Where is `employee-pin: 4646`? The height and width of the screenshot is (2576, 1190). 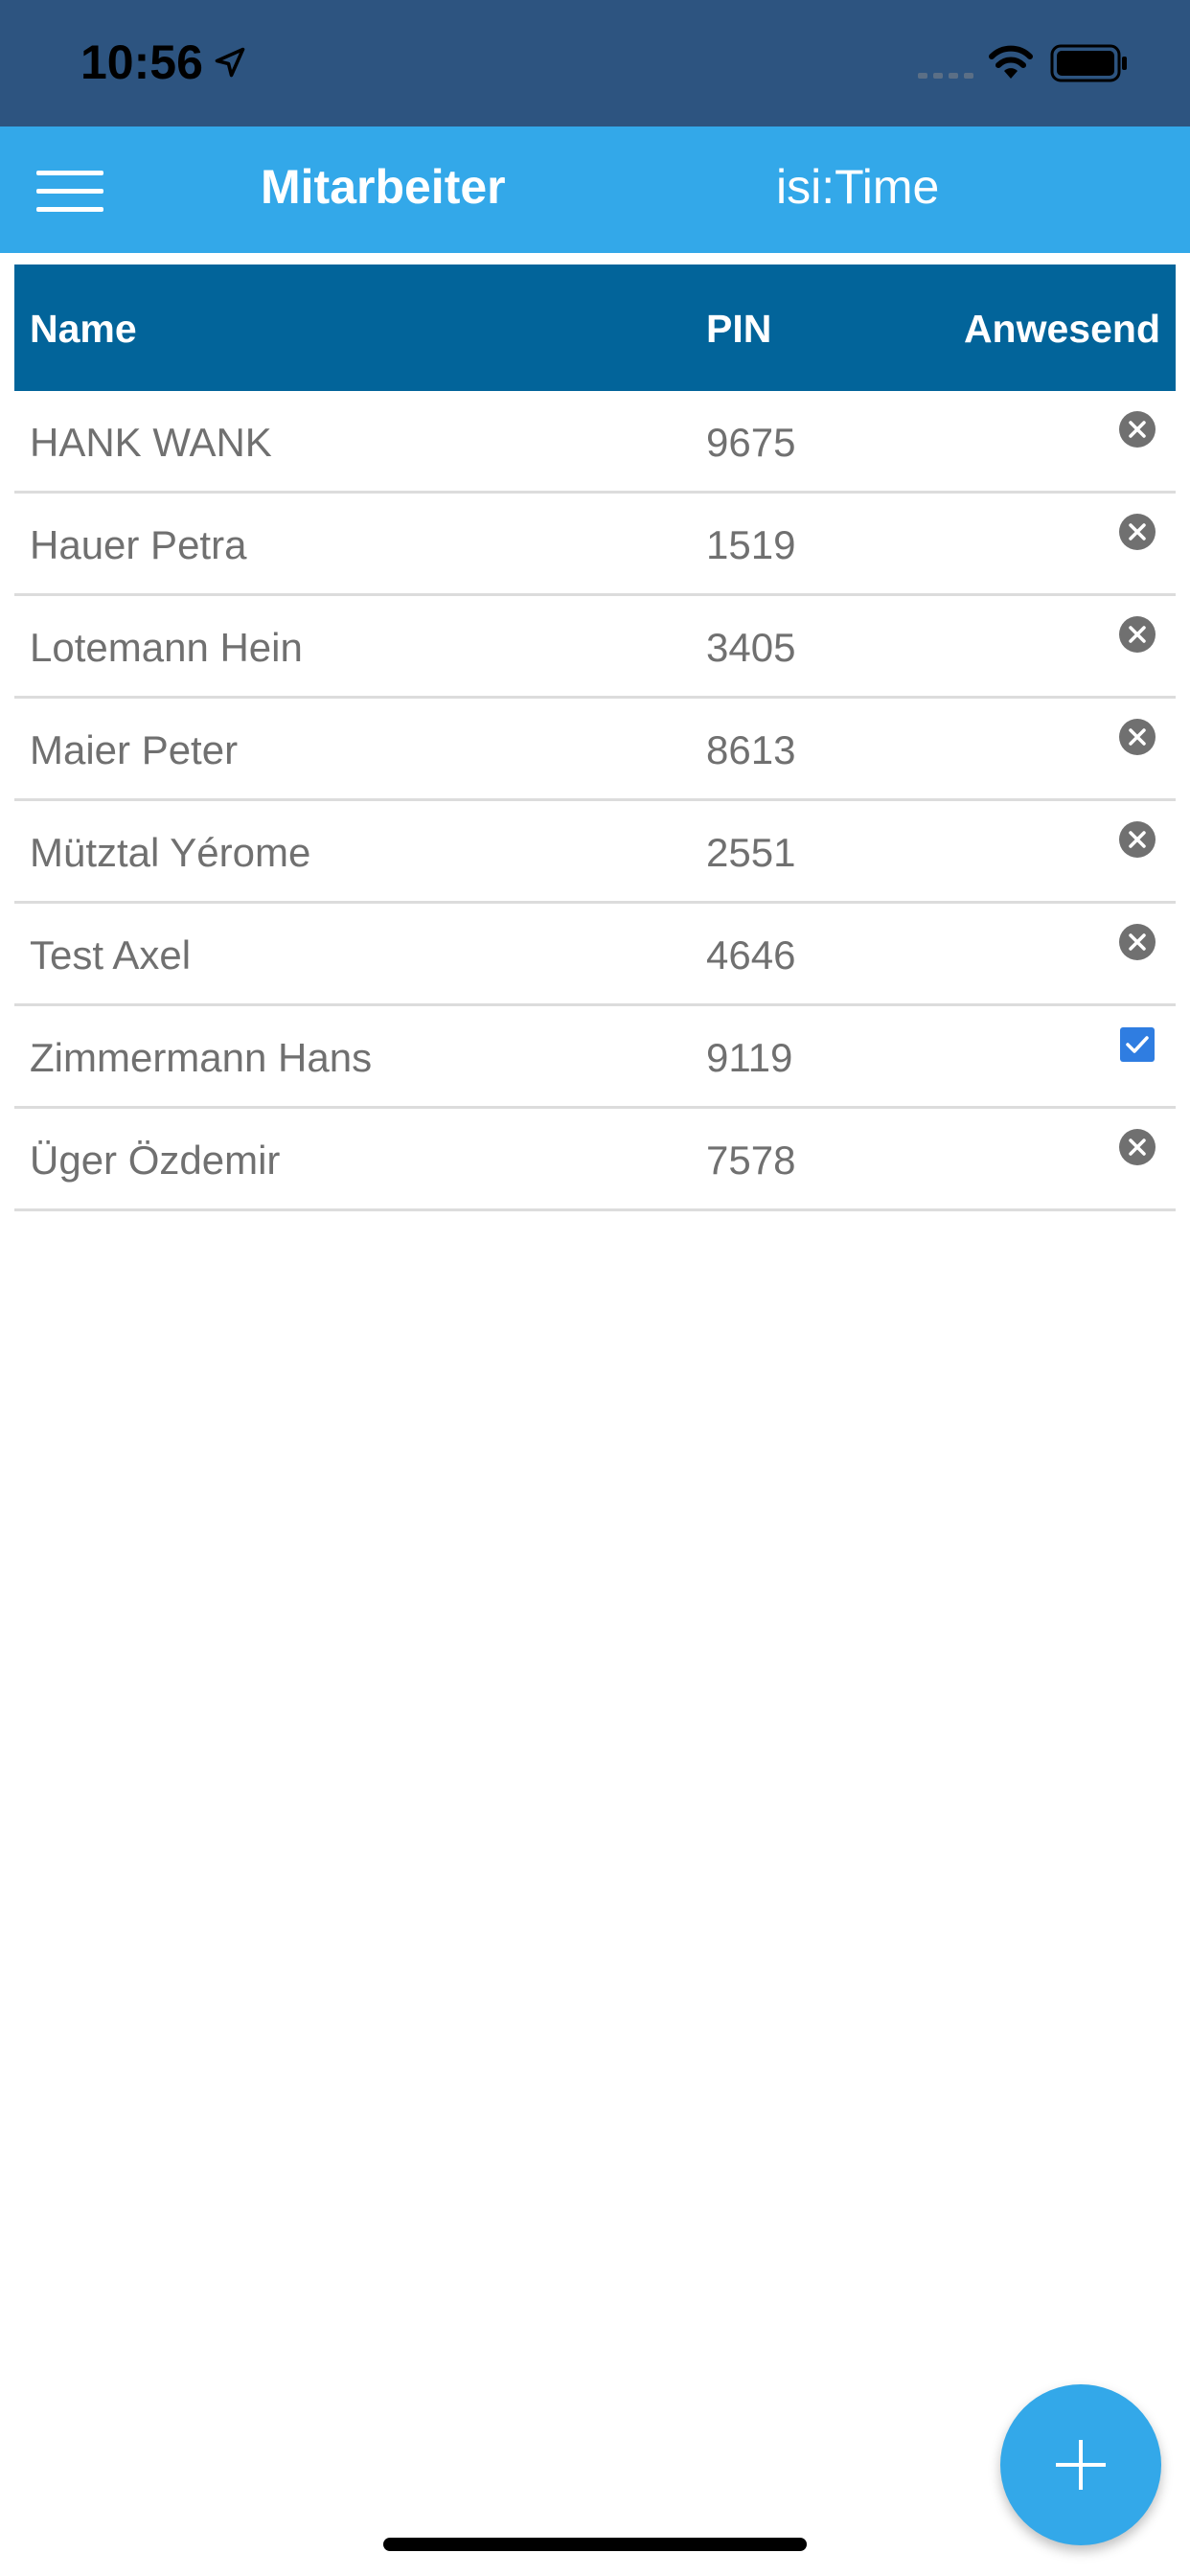 employee-pin: 4646 is located at coordinates (751, 955).